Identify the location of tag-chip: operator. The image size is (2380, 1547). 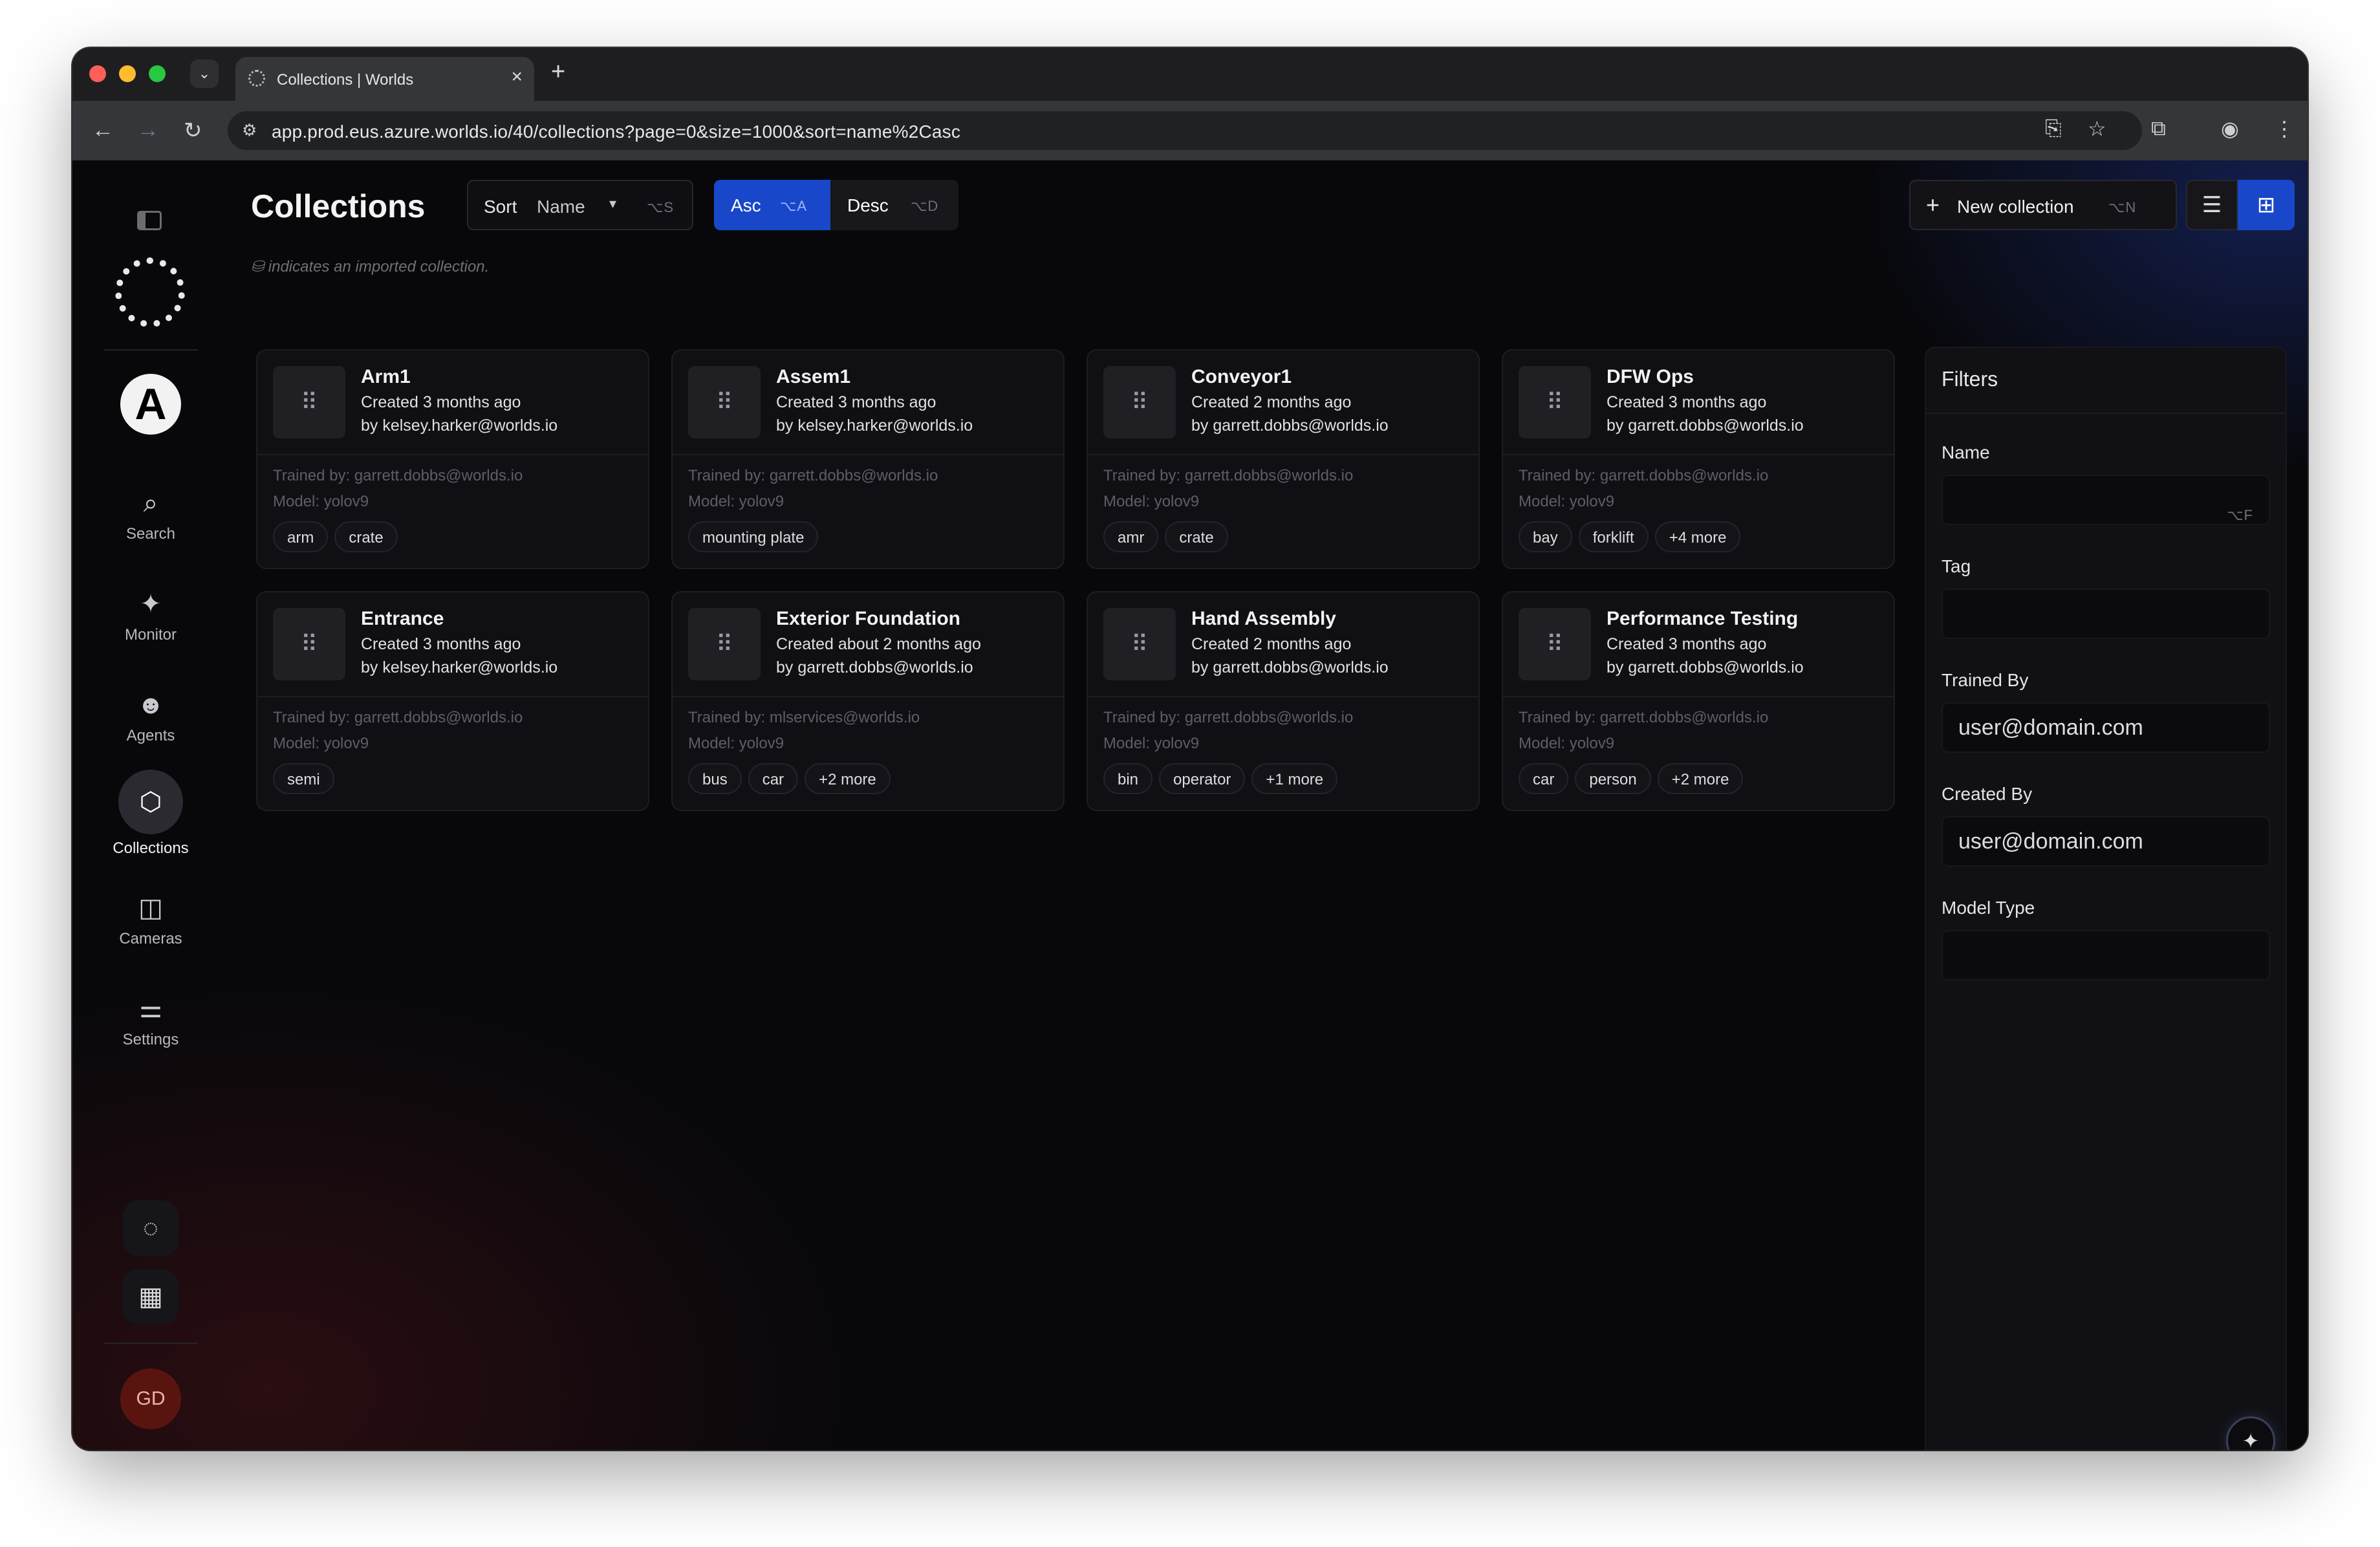
(1202, 778).